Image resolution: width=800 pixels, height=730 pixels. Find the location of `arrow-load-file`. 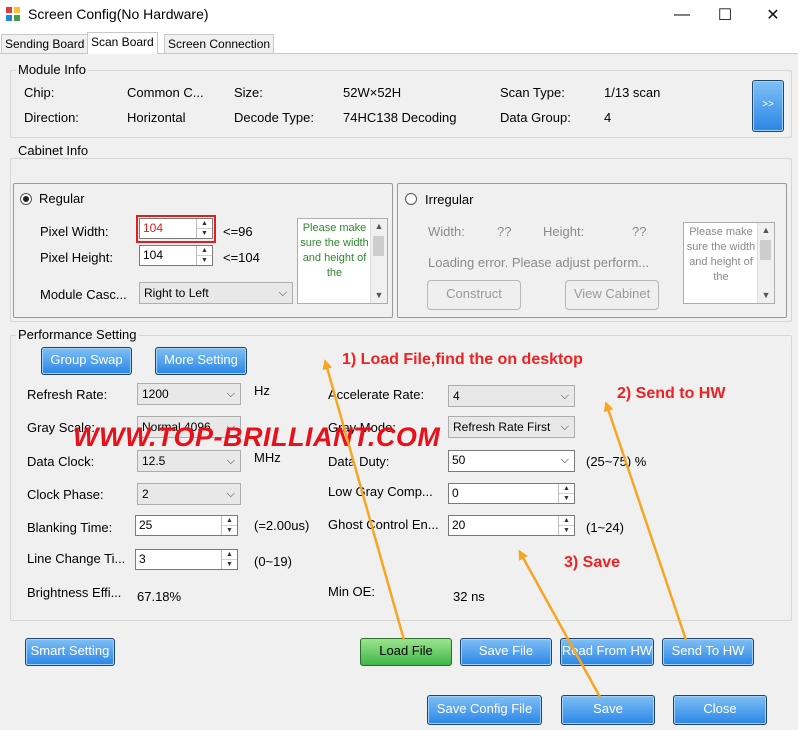

arrow-load-file is located at coordinates (364, 500).